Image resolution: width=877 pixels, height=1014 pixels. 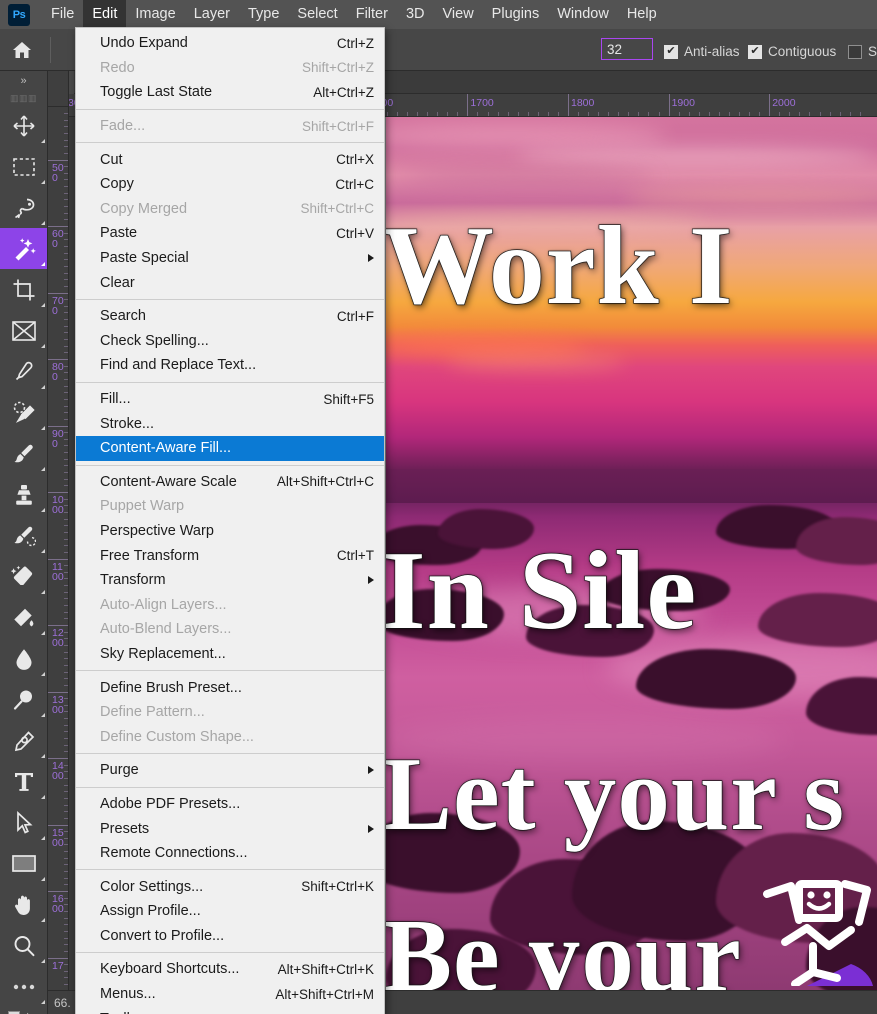 I want to click on menubar-item-select: Select, so click(x=317, y=14).